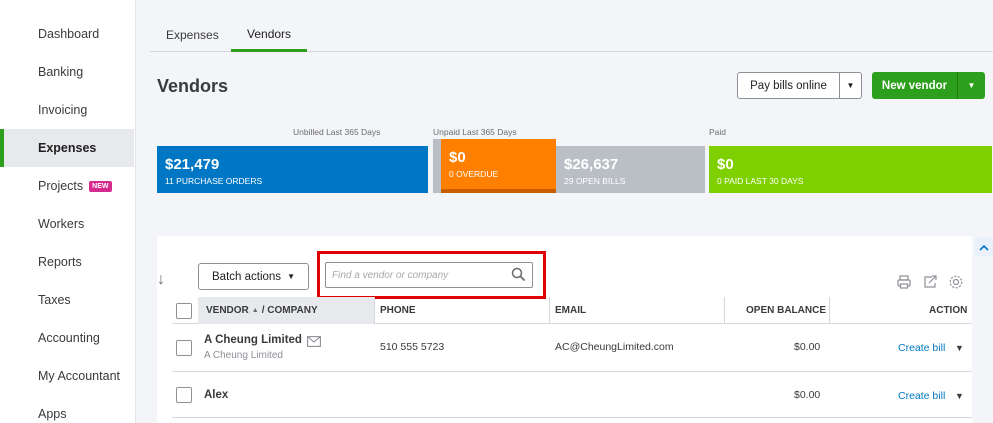  I want to click on sidebar-item-label: Invoicing, so click(63, 110).